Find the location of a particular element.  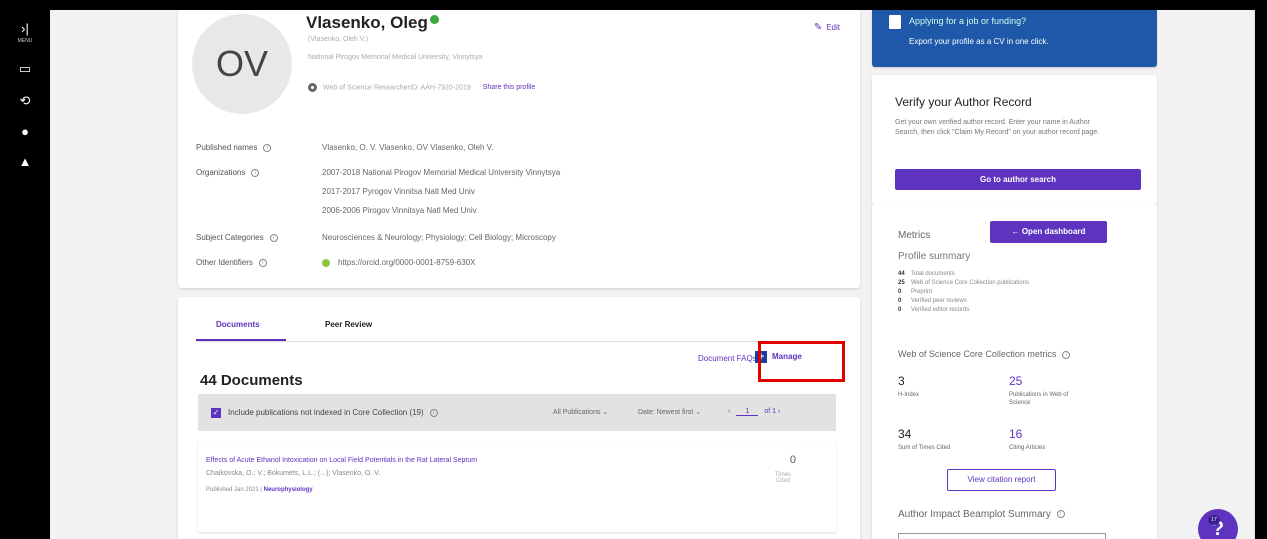

expand-menu-icon: ›| MENU is located at coordinates (25, 32).